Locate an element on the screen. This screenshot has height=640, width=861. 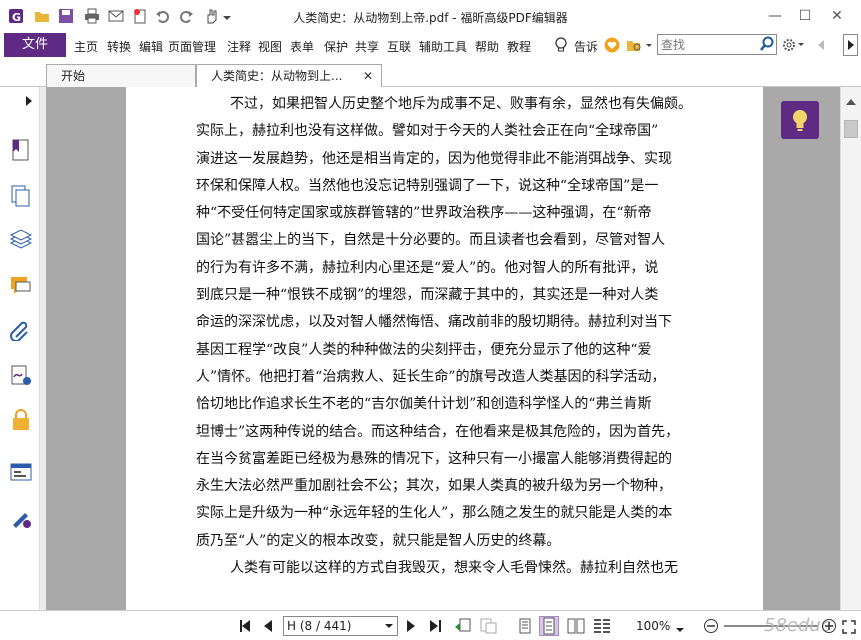
comments-icon is located at coordinates (21, 286).